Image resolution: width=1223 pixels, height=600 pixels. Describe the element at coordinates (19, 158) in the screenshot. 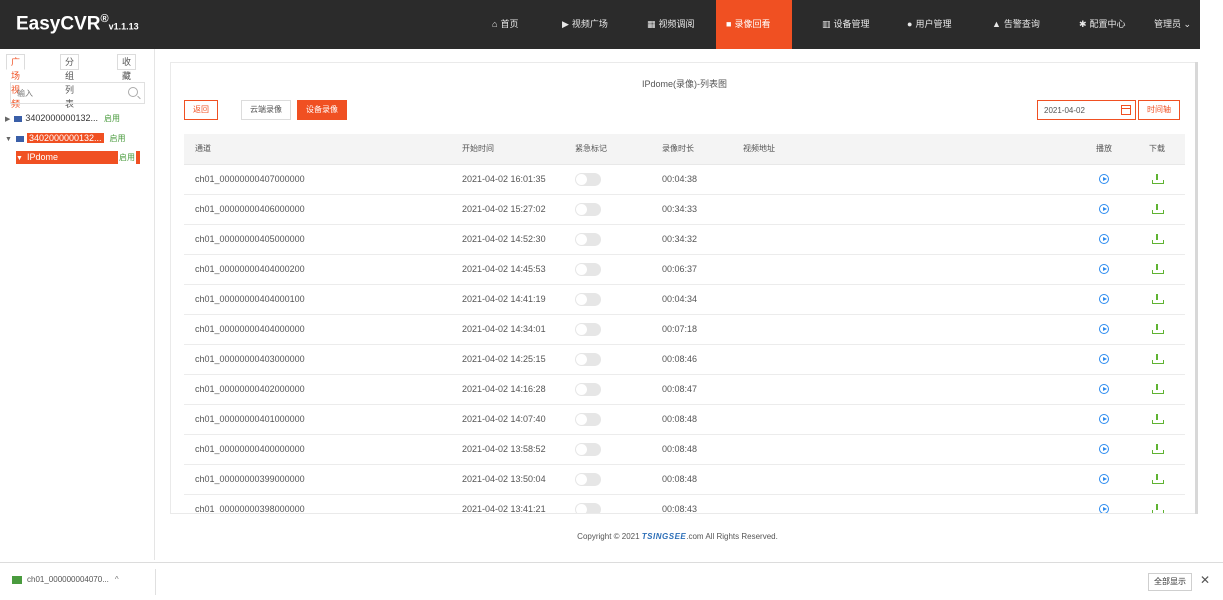

I see `camera-icon: ▼` at that location.